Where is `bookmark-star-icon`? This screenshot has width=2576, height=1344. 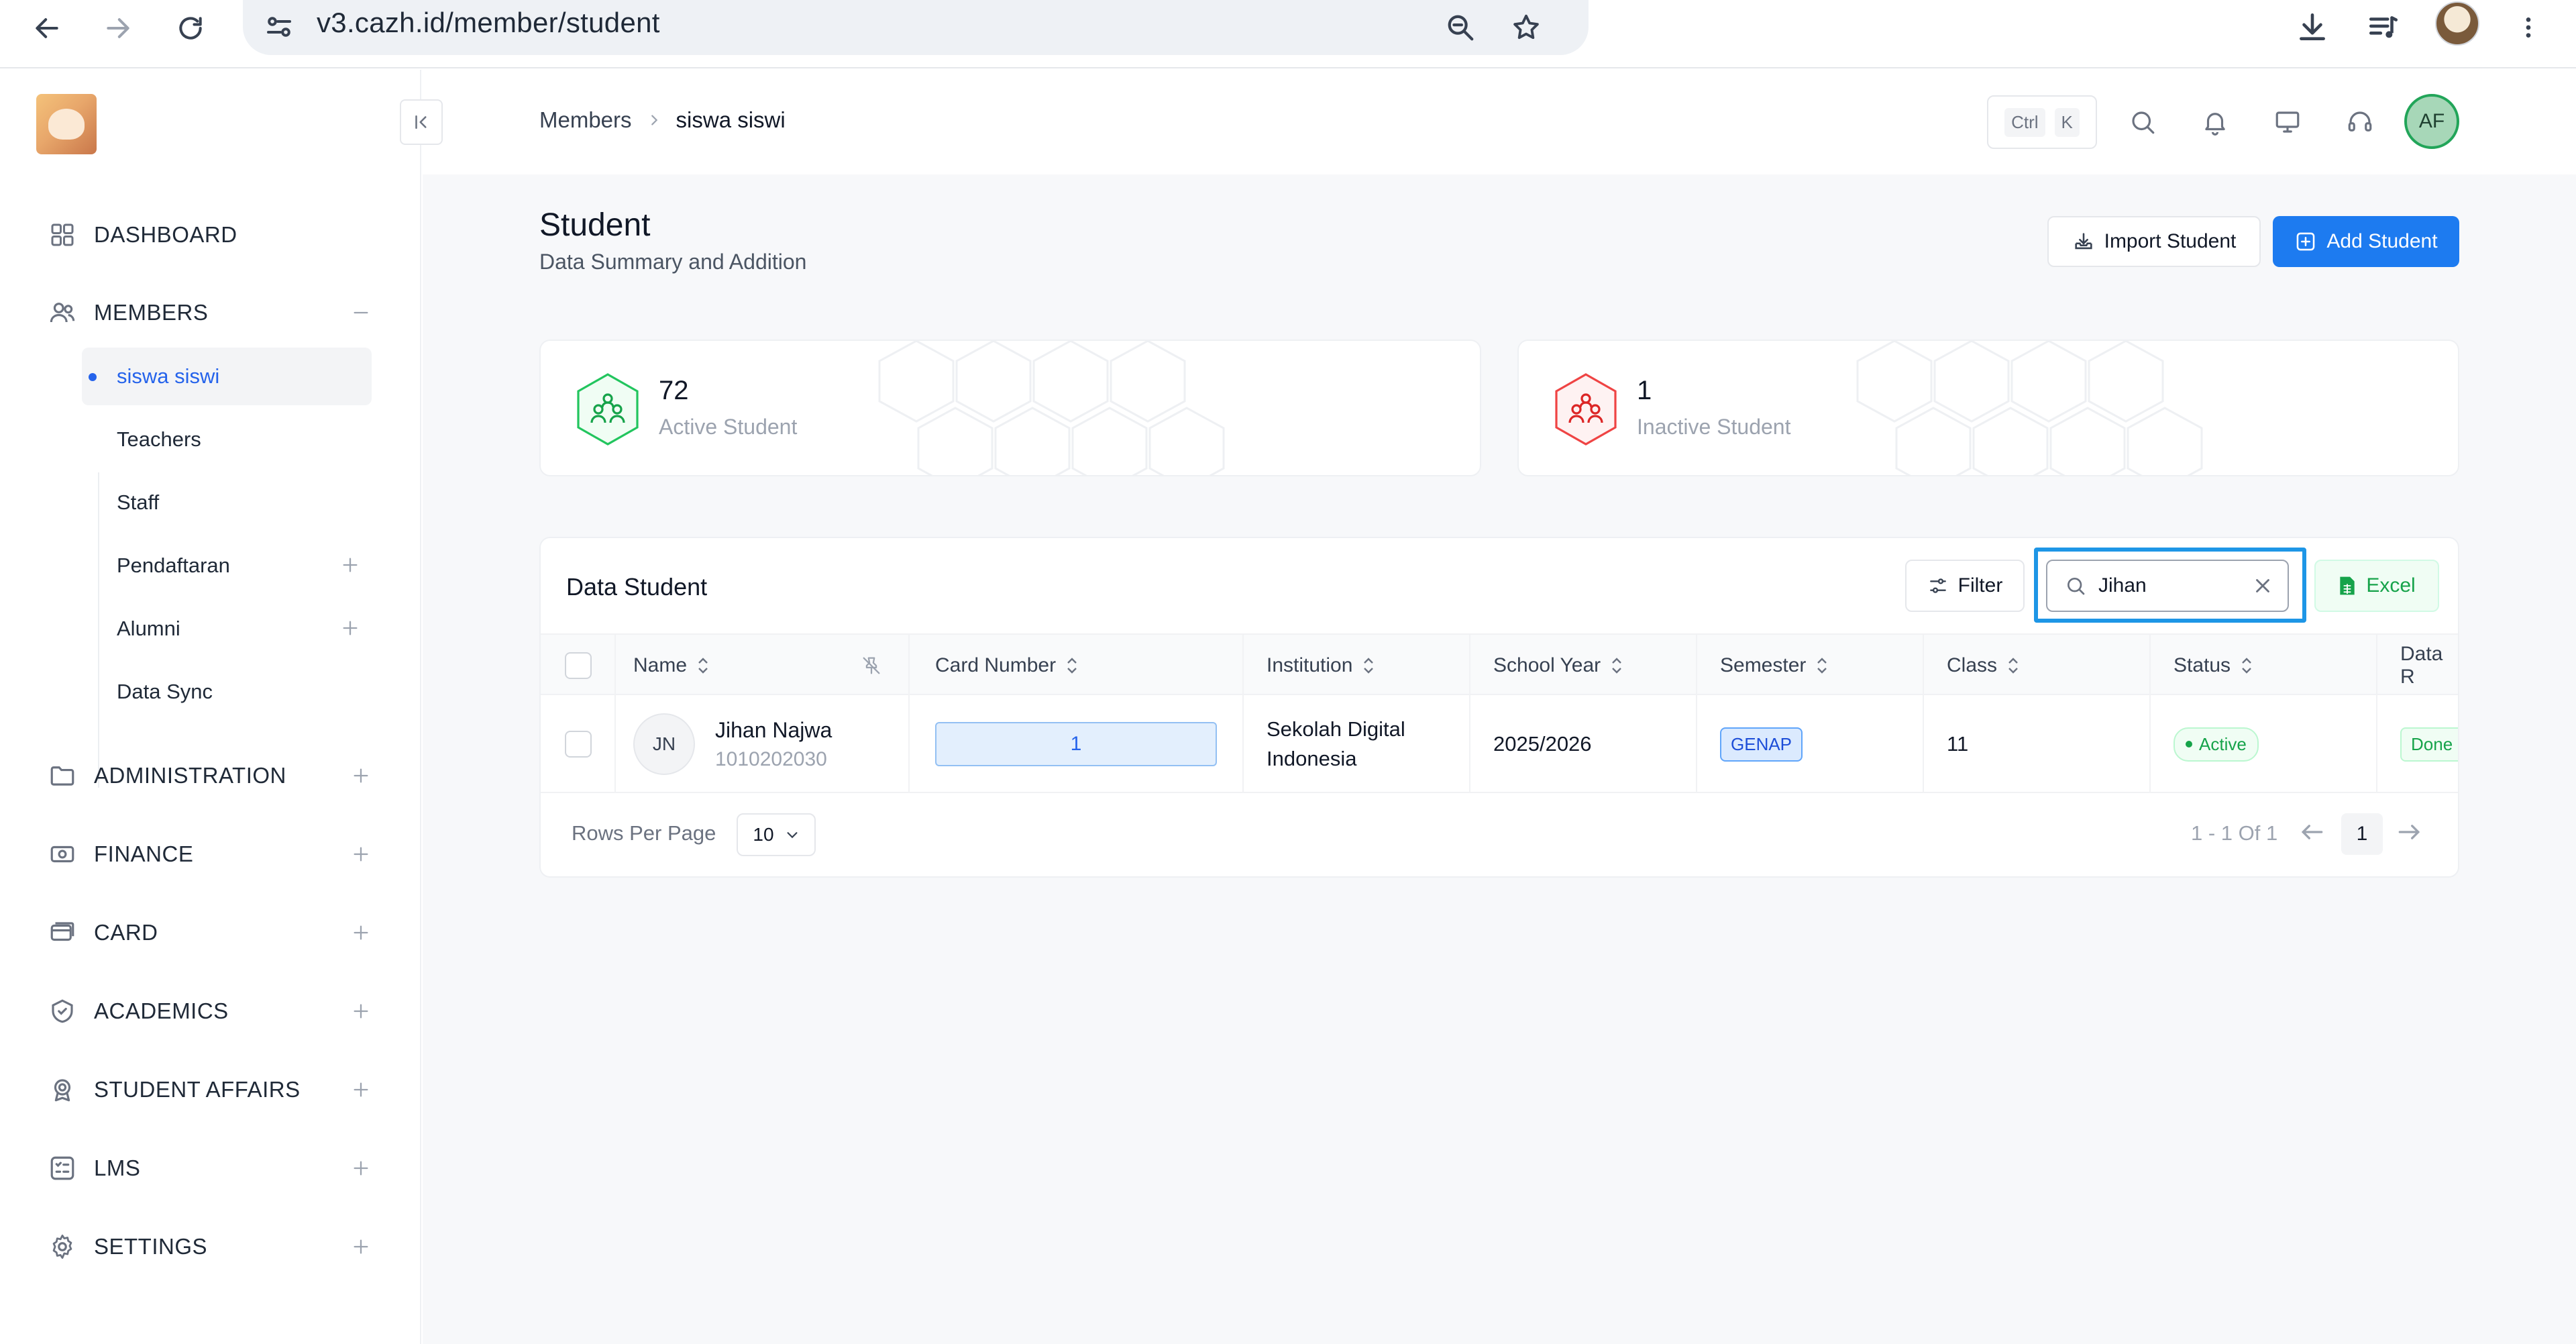
bookmark-star-icon is located at coordinates (1526, 27).